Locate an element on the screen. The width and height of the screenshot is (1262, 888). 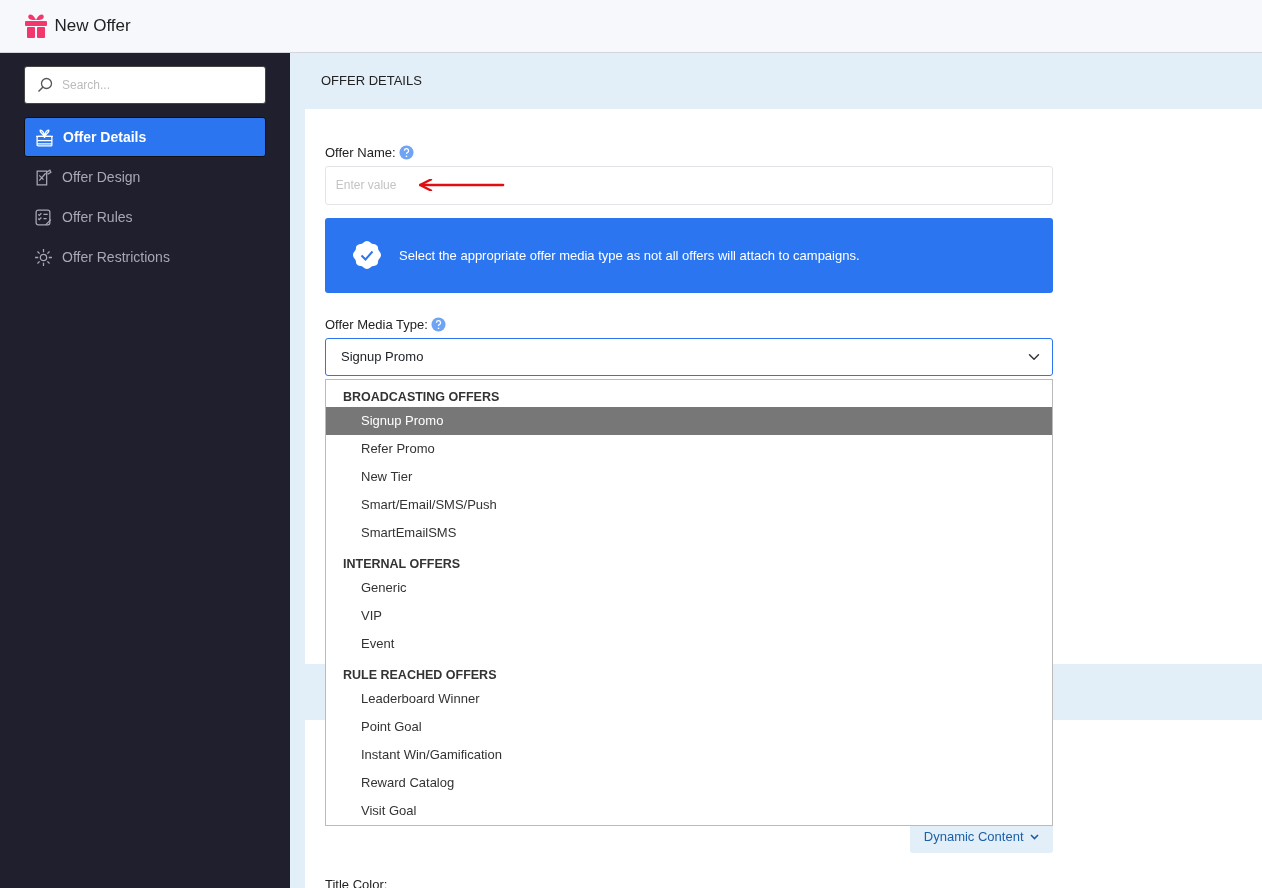
sidebar-item: Offer Restrictions is located at coordinates (145, 257).